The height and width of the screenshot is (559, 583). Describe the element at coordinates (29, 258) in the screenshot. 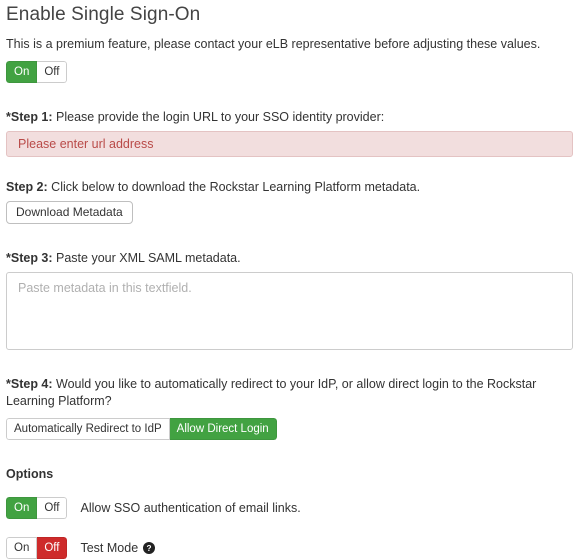

I see `step3-marker: *Step 3:` at that location.